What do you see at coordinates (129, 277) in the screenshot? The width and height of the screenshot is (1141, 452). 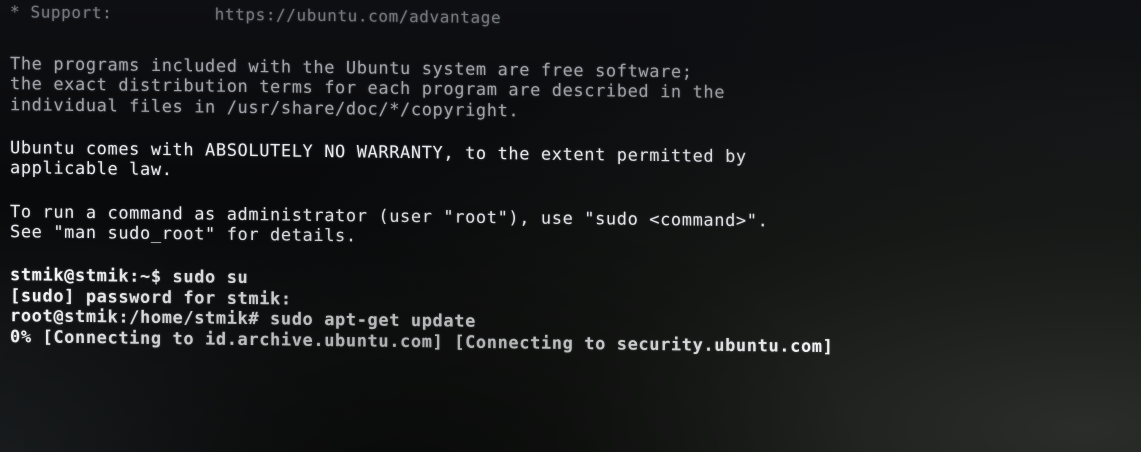 I see `command-line-1: stmik@stmik:~$ sudo su` at bounding box center [129, 277].